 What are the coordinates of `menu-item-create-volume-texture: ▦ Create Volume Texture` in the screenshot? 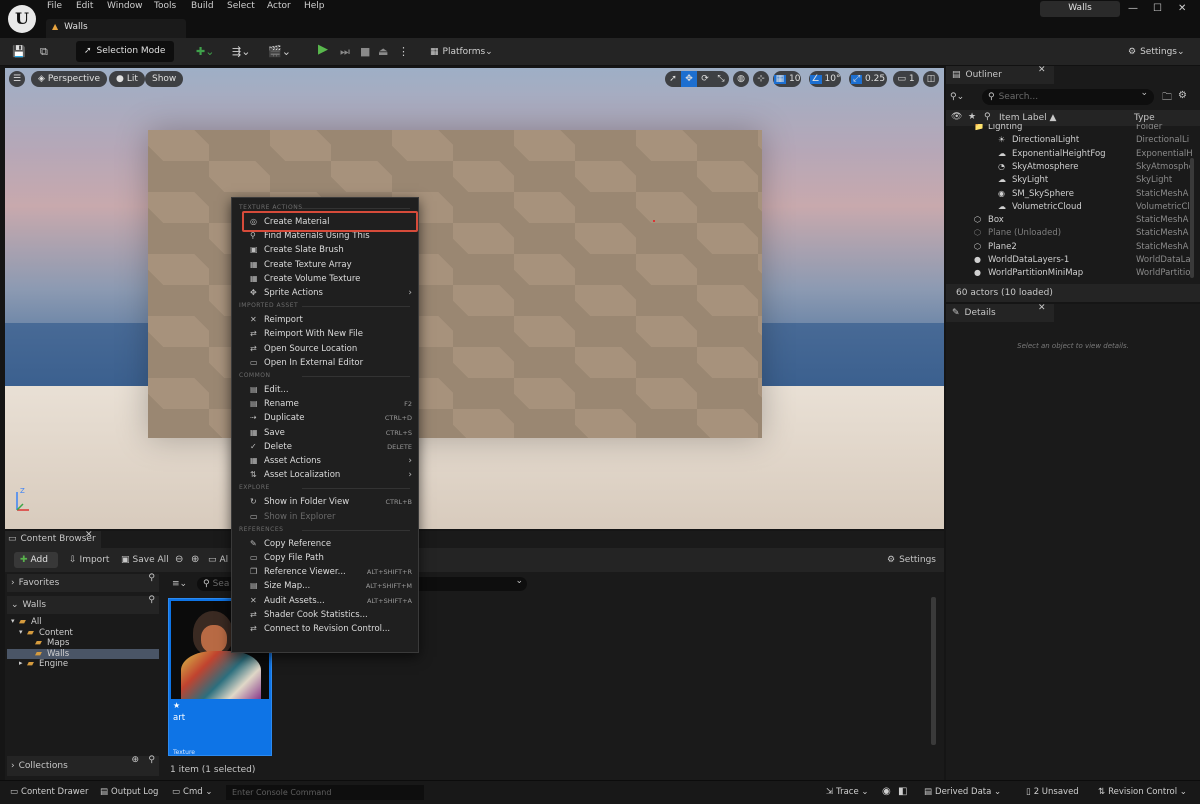 It's located at (325, 279).